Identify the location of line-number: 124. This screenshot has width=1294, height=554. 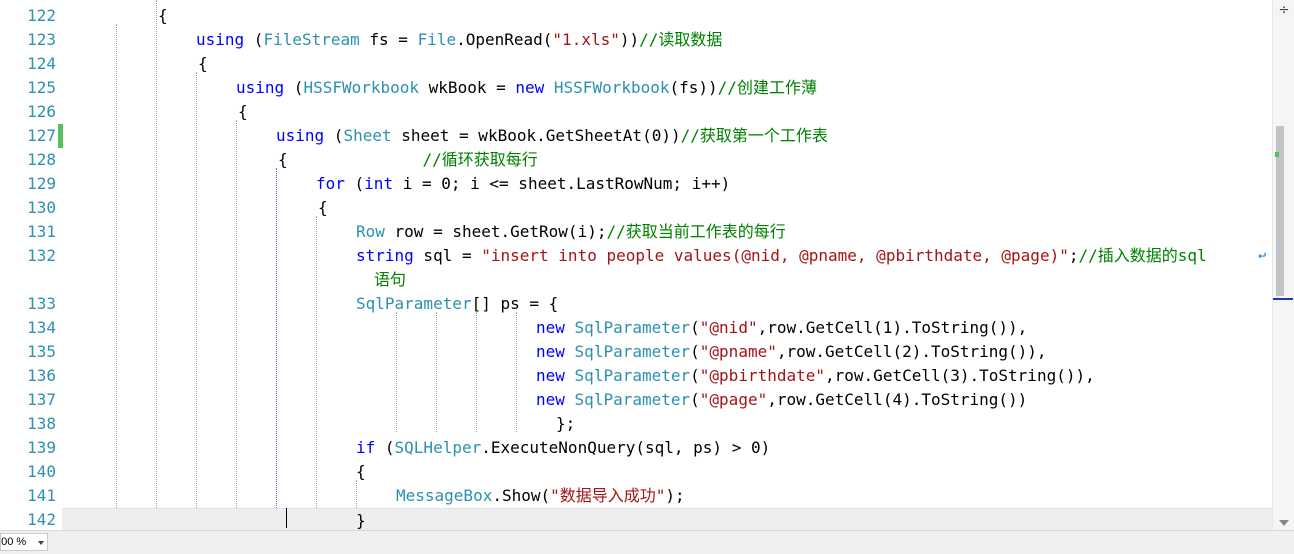
(41, 63).